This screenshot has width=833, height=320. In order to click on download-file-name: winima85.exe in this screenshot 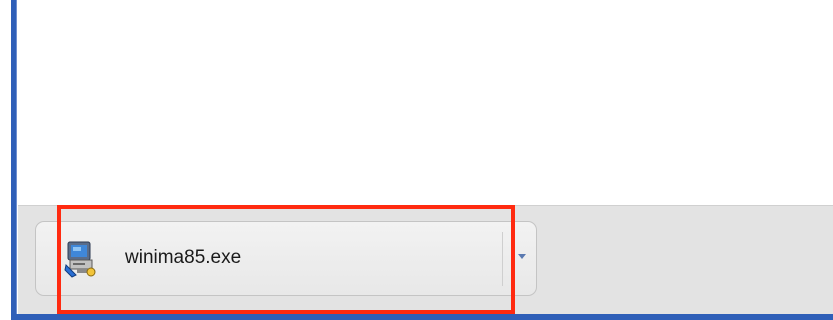, I will do `click(183, 257)`.